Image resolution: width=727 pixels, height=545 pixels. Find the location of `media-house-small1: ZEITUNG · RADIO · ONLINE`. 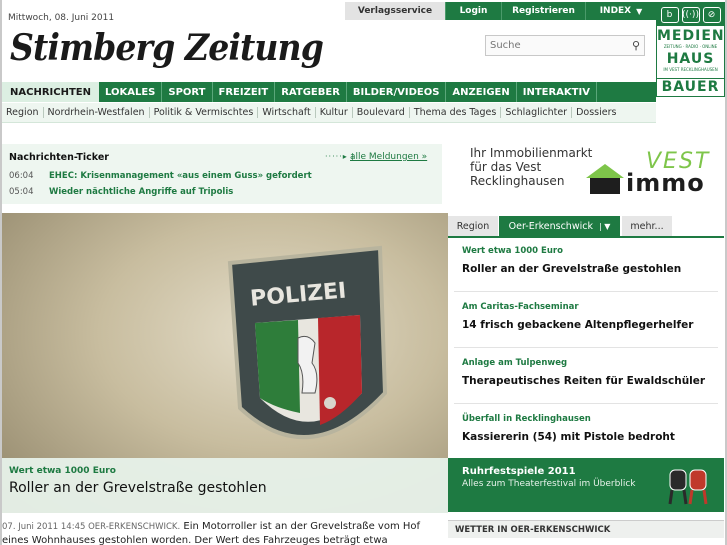

media-house-small1: ZEITUNG · RADIO · ONLINE is located at coordinates (690, 46).